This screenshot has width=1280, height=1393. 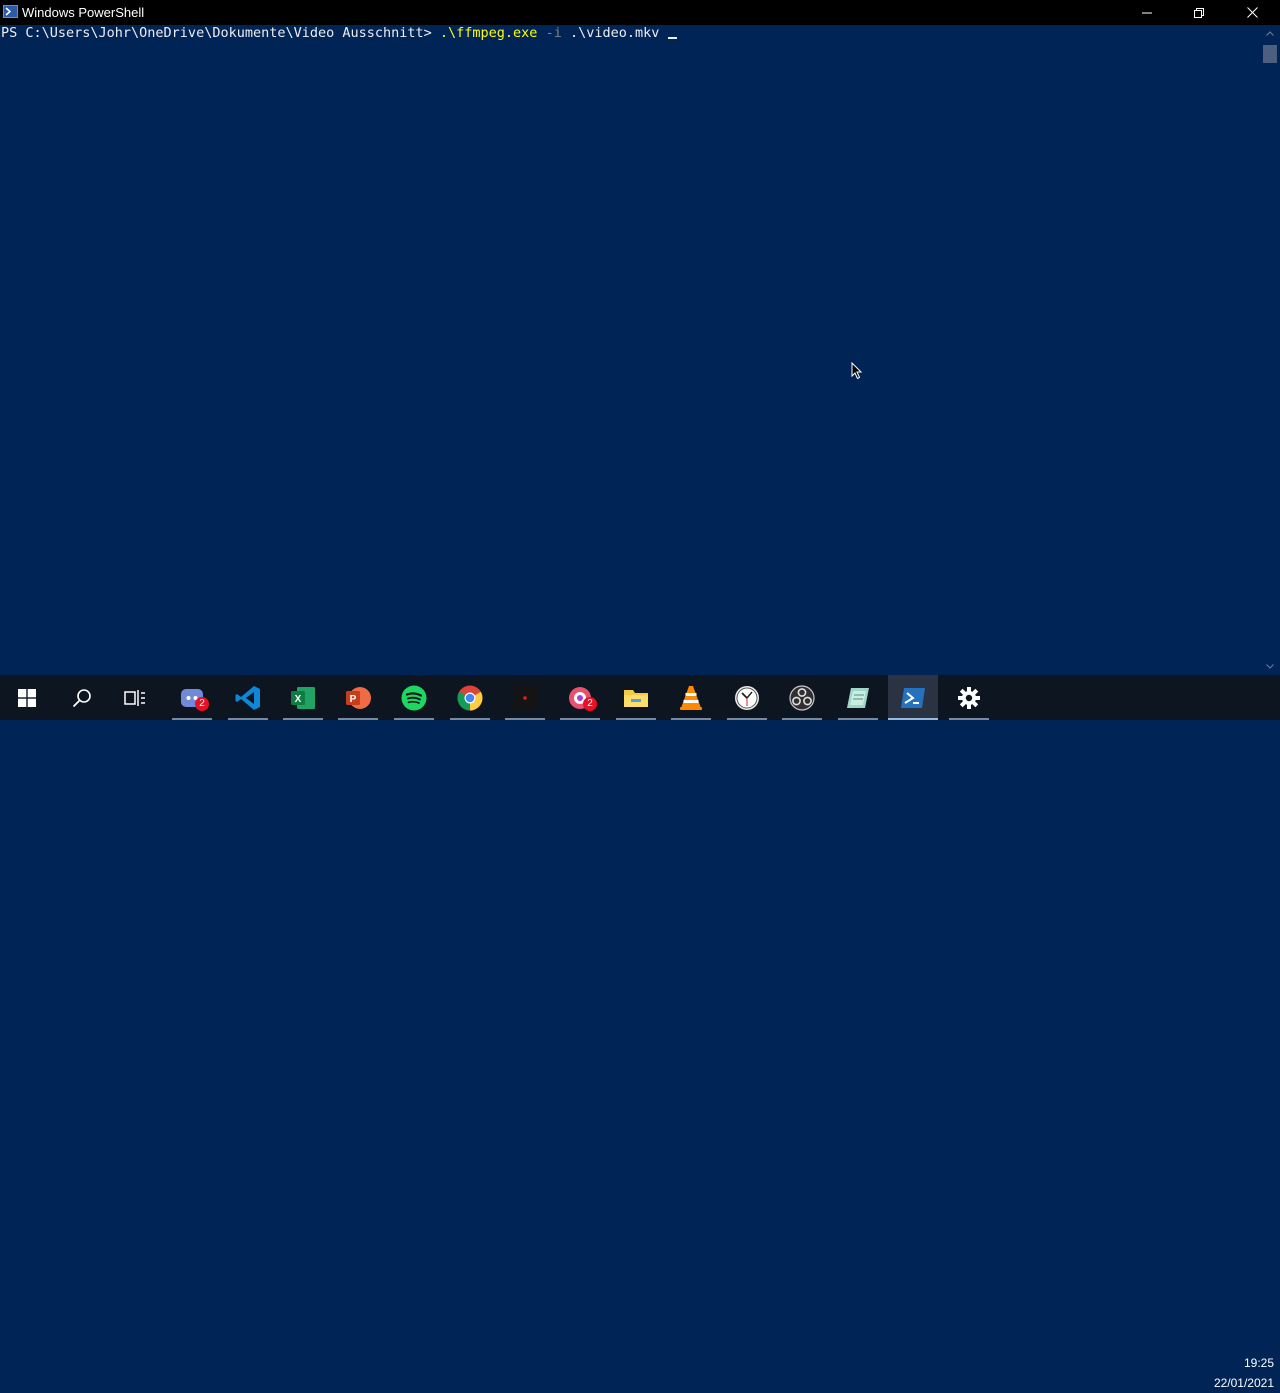 I want to click on svg-text: X, so click(x=298, y=699).